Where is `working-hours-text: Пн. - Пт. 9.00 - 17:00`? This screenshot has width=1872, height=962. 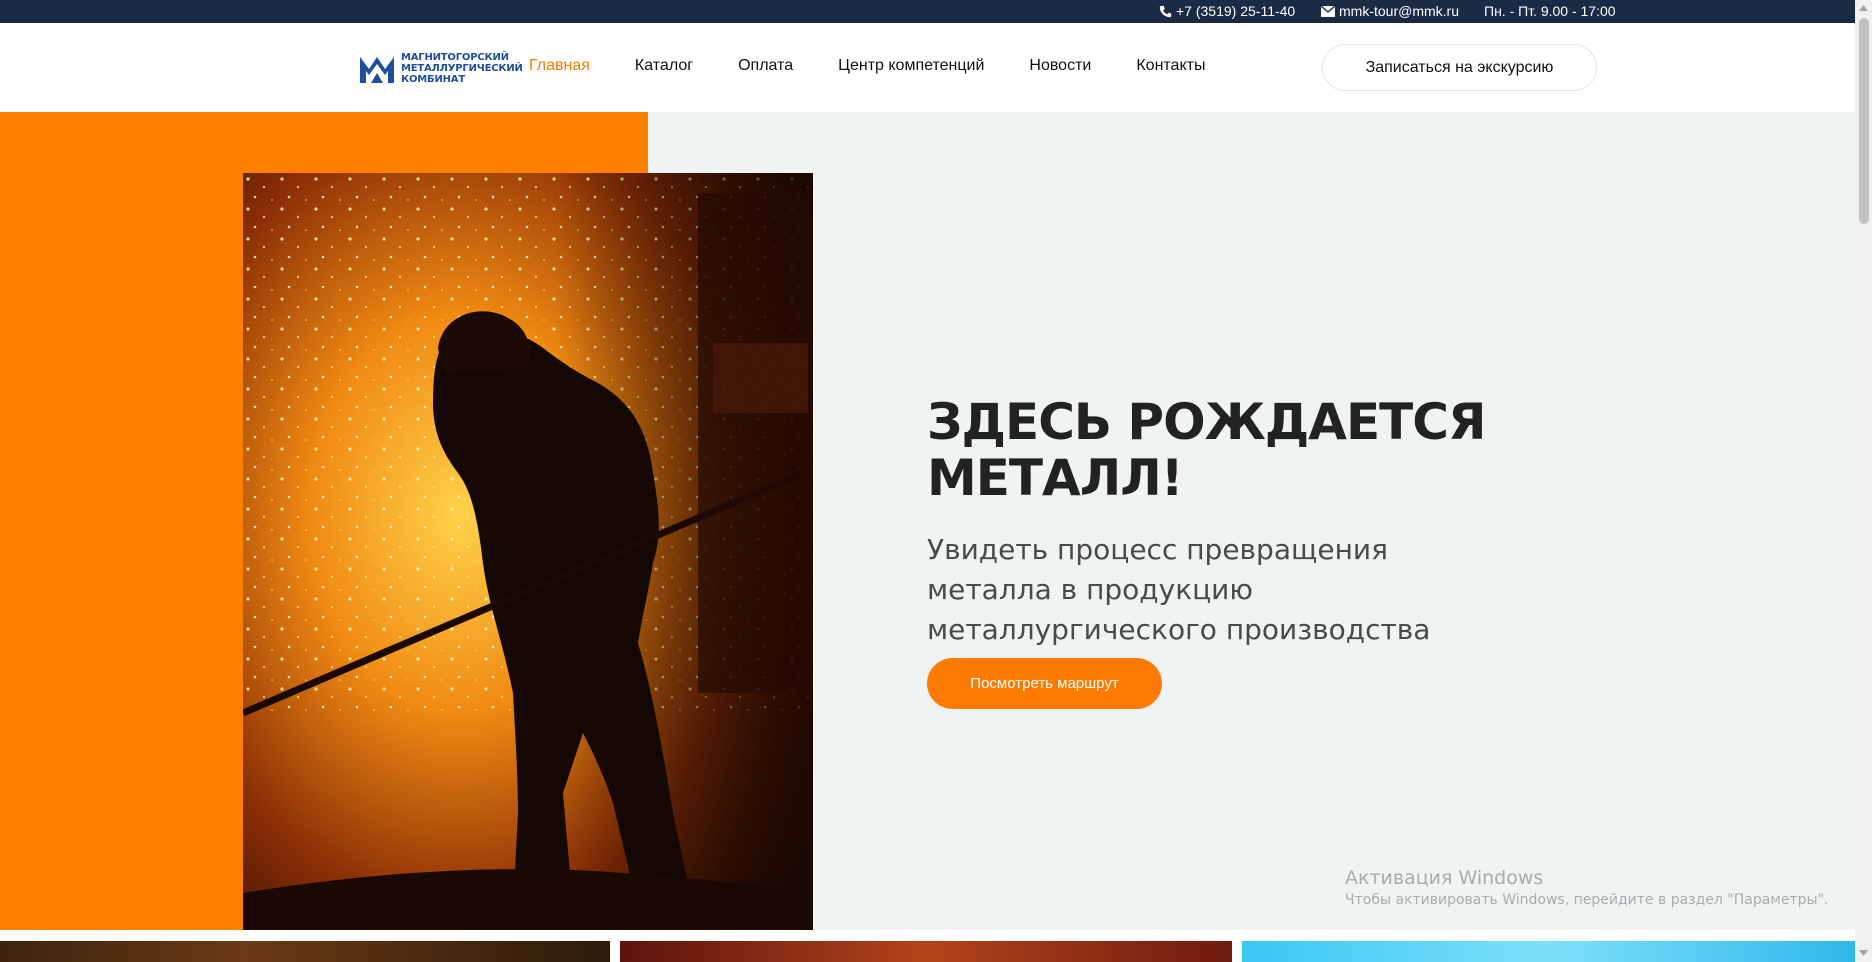
working-hours-text: Пн. - Пт. 9.00 - 17:00 is located at coordinates (1550, 11).